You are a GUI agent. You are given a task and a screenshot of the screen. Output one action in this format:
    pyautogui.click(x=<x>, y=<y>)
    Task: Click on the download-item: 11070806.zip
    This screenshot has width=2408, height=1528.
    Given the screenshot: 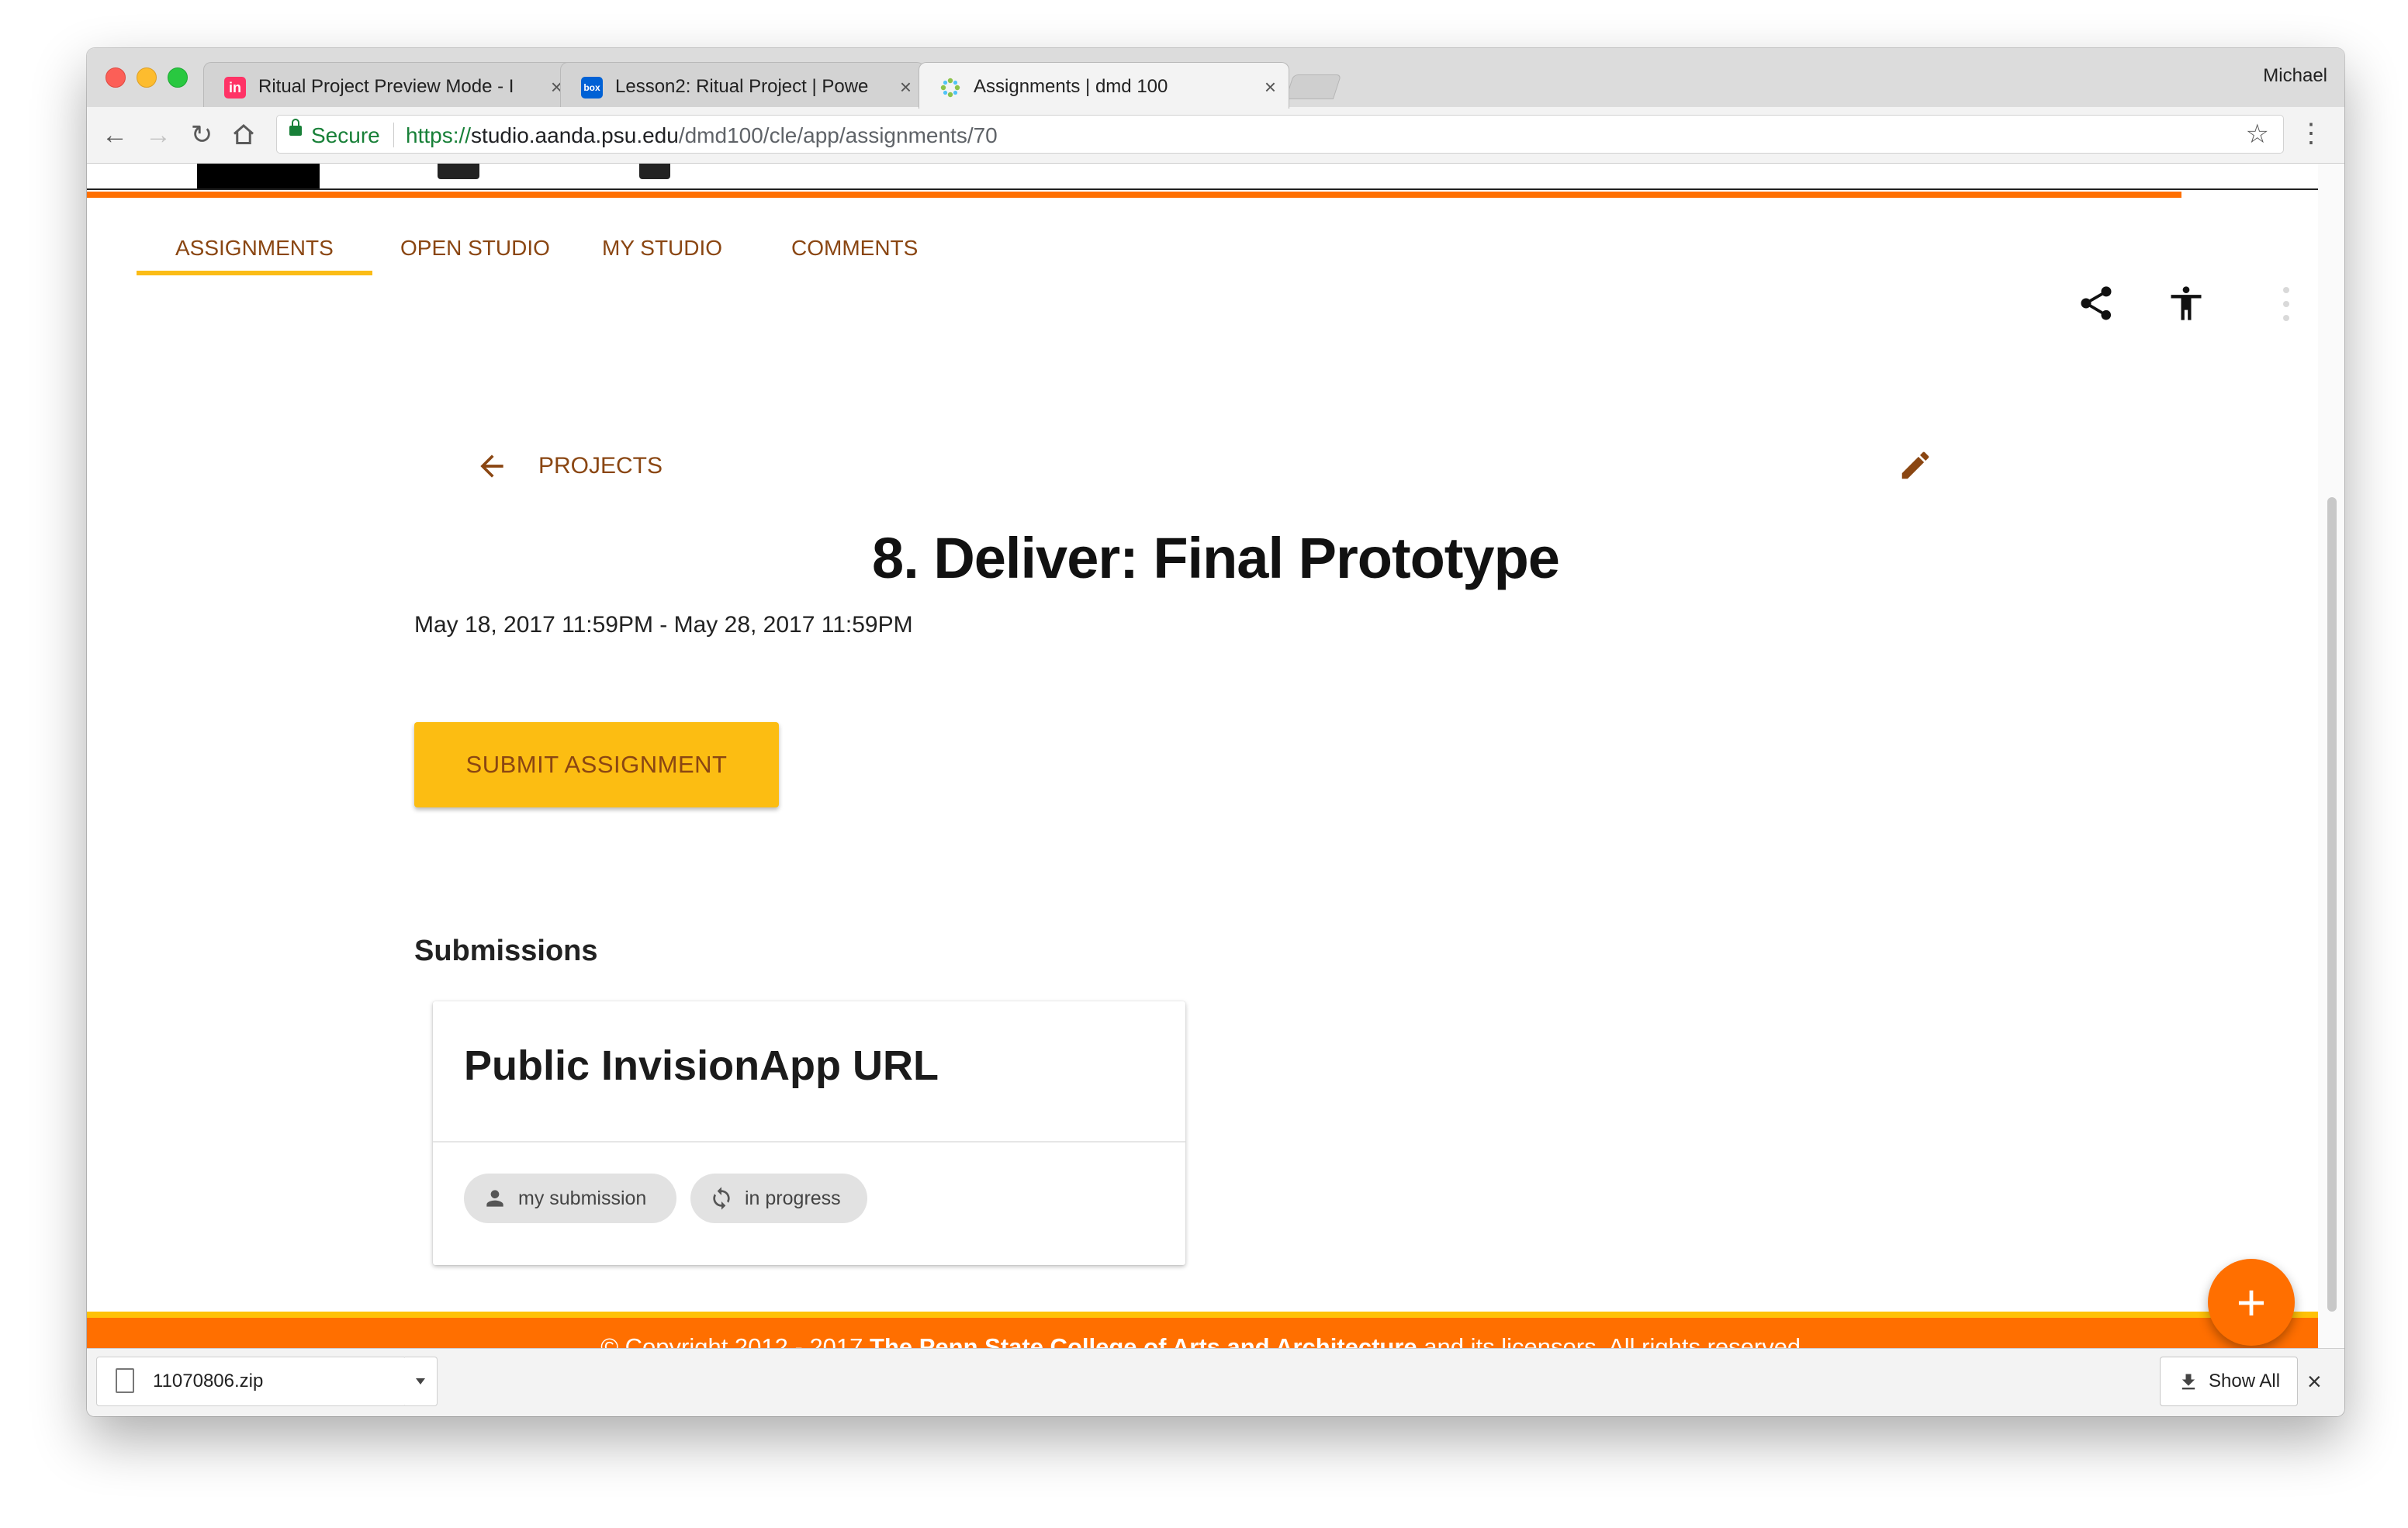 What is the action you would take?
    pyautogui.click(x=252, y=1381)
    